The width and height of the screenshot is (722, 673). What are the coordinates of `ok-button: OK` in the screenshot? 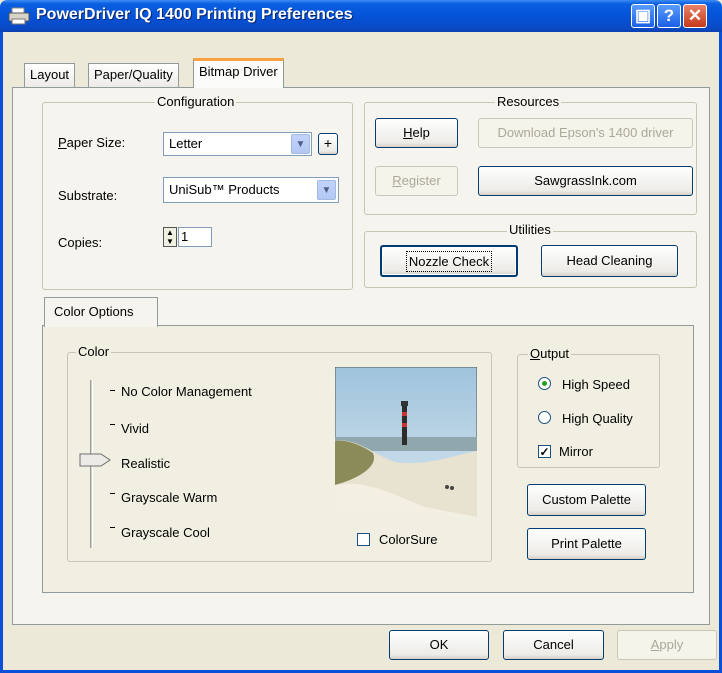 It's located at (439, 645).